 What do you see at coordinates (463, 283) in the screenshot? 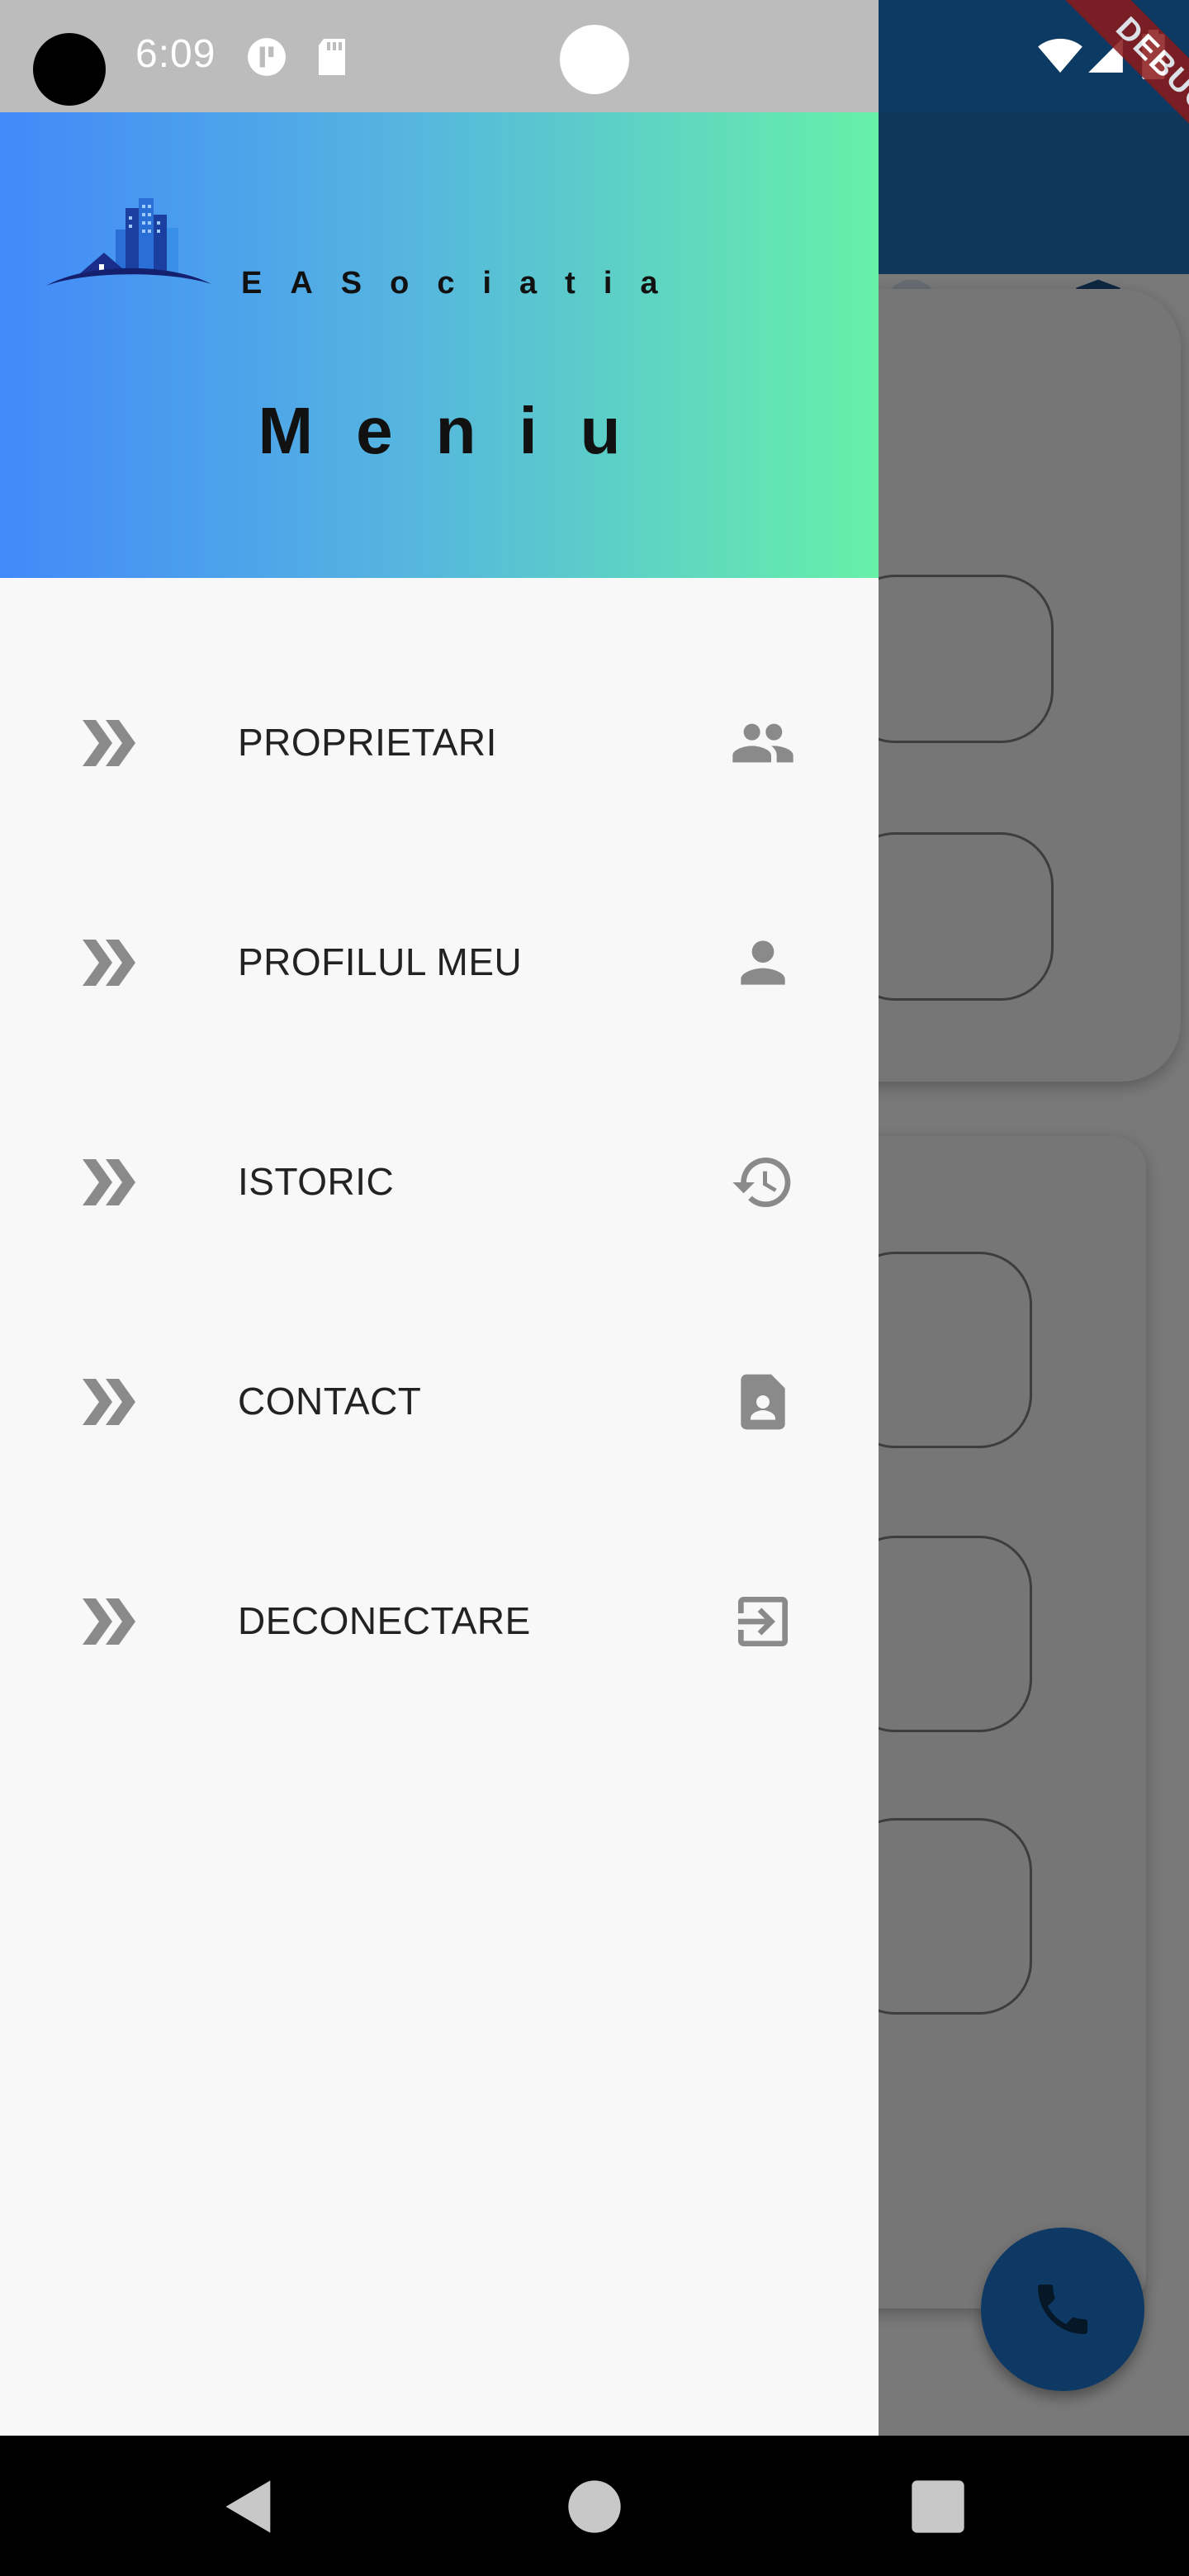
I see `brand-name: EASociatia` at bounding box center [463, 283].